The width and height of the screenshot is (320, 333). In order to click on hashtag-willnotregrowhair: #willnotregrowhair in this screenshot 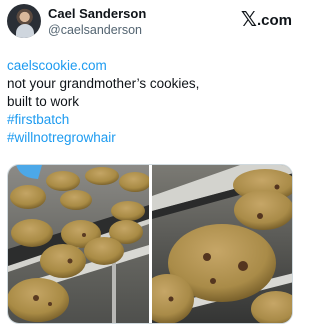, I will do `click(150, 138)`.